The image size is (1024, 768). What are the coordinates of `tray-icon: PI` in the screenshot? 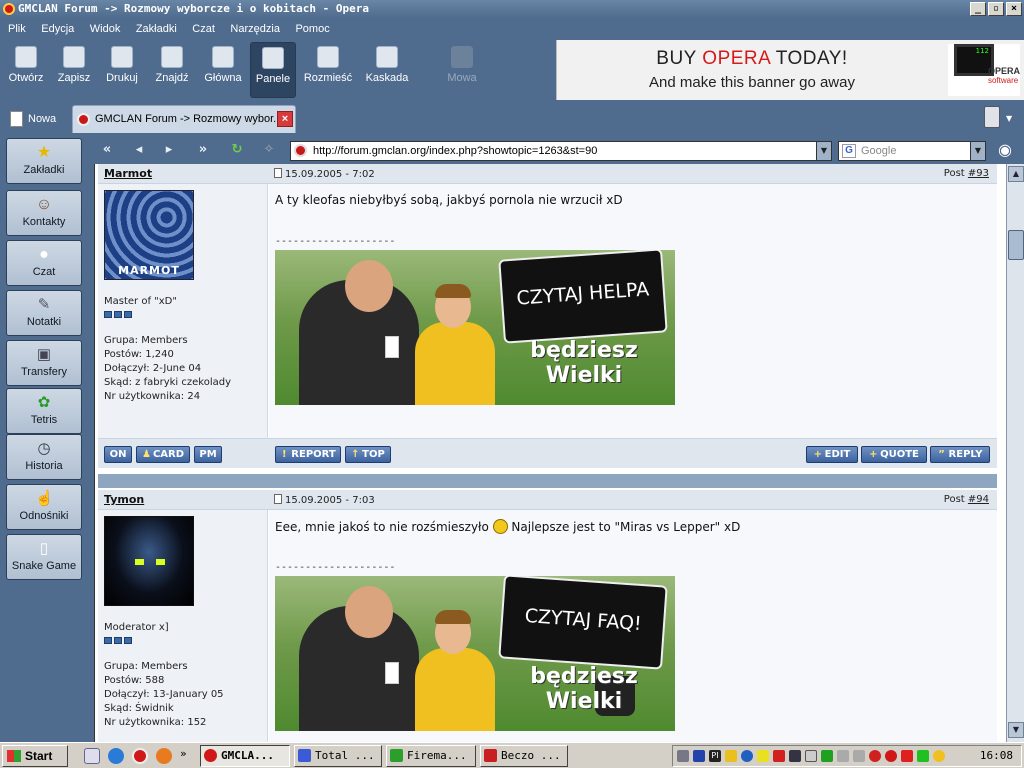 It's located at (715, 756).